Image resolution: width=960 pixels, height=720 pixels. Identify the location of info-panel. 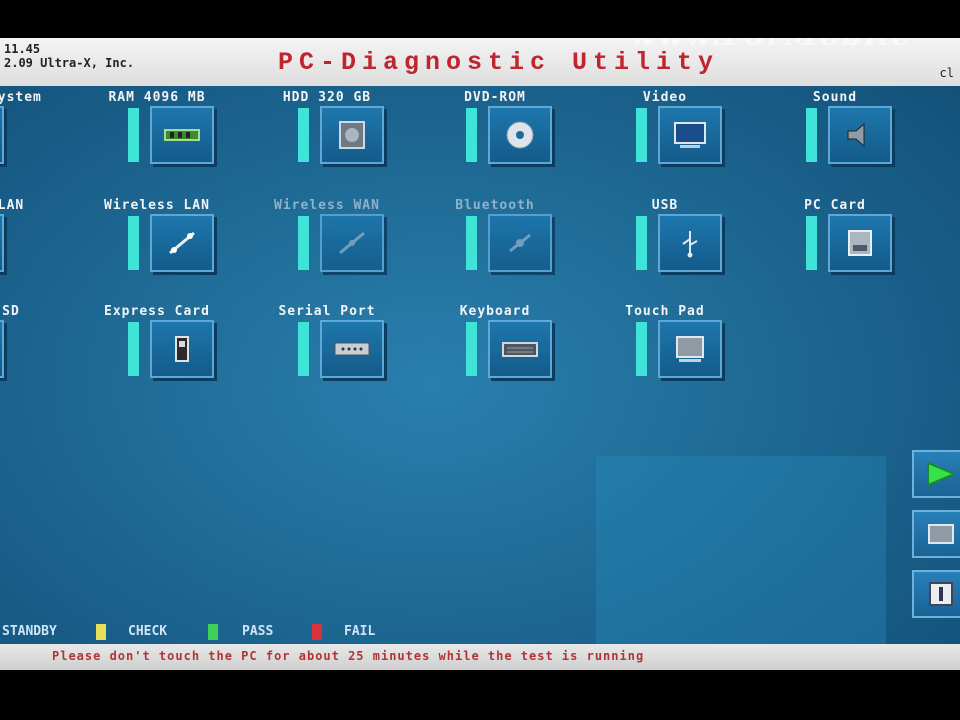
(741, 550).